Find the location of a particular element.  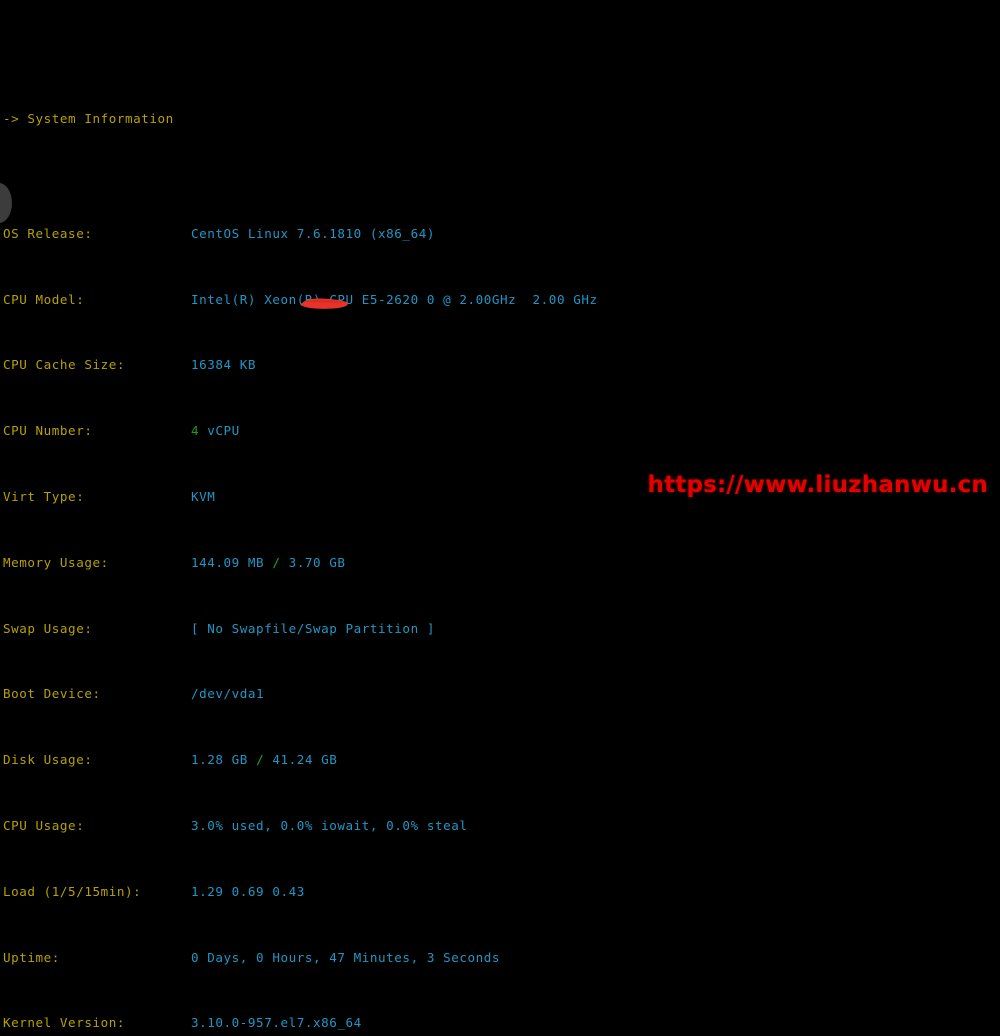

site-watermark: https://www.liuzhanwu.cn is located at coordinates (817, 485).